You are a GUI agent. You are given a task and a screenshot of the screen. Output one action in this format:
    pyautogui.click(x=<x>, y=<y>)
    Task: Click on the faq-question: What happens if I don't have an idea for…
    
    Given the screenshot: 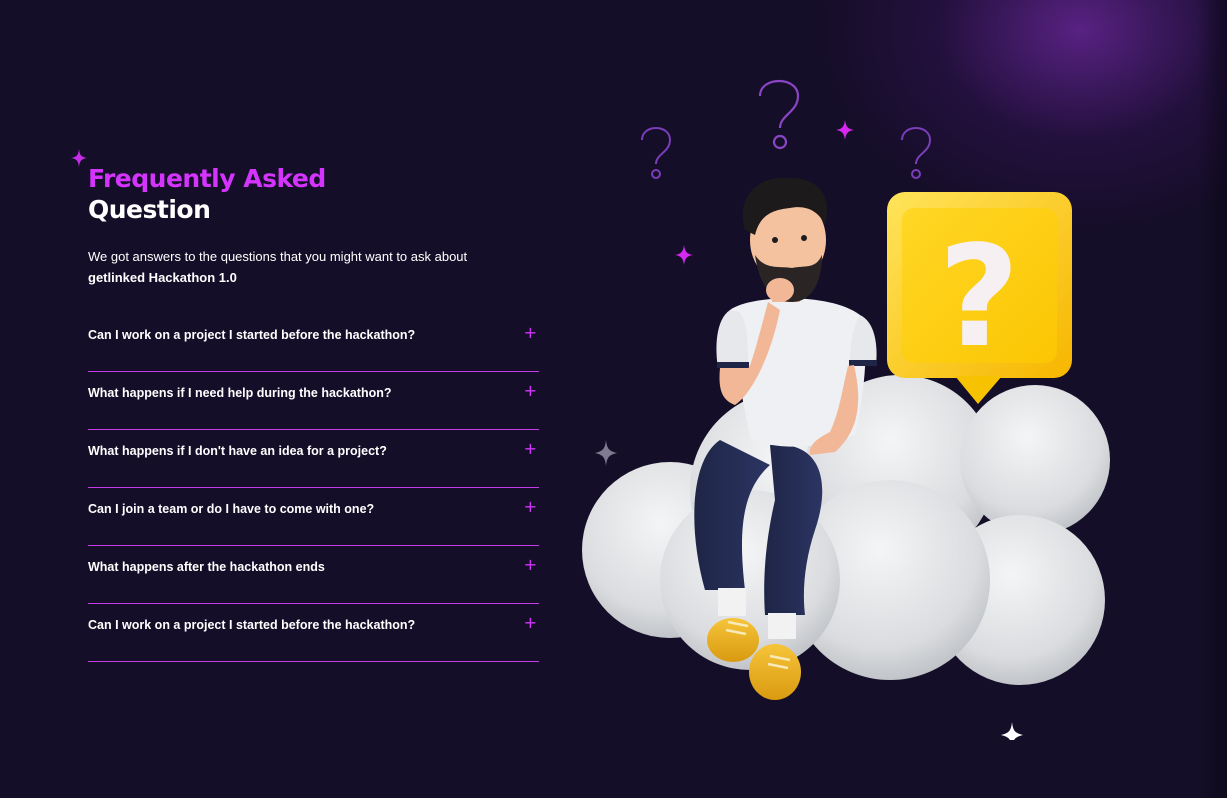 What is the action you would take?
    pyautogui.click(x=237, y=451)
    